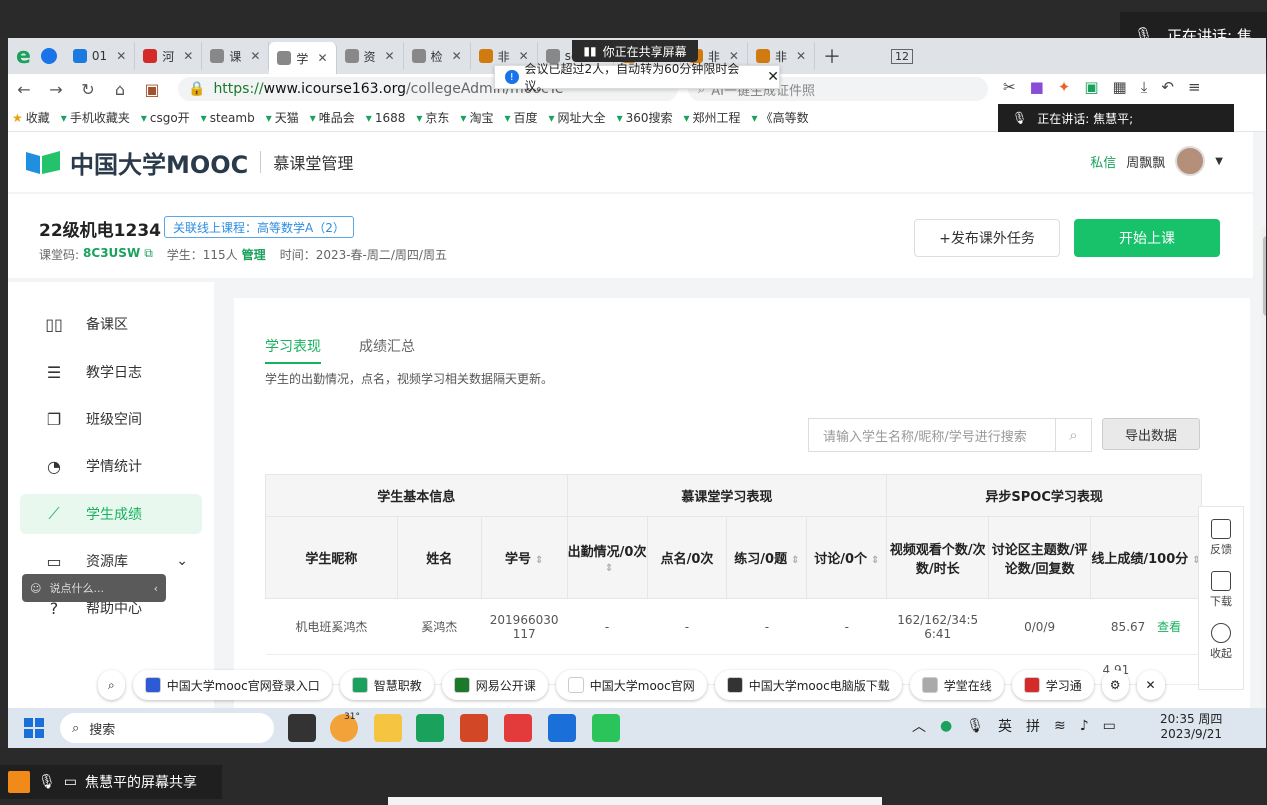 The height and width of the screenshot is (805, 1267). What do you see at coordinates (902, 56) in the screenshot?
I see `tab-count: 12` at bounding box center [902, 56].